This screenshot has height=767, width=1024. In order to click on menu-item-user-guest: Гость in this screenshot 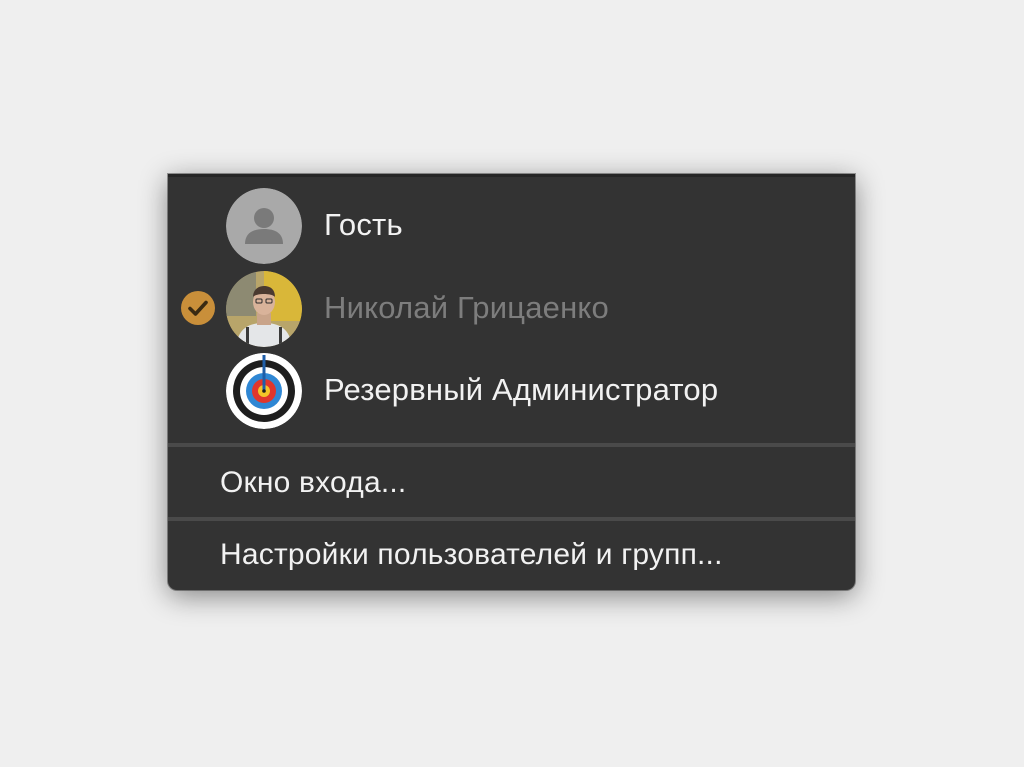, I will do `click(511, 225)`.